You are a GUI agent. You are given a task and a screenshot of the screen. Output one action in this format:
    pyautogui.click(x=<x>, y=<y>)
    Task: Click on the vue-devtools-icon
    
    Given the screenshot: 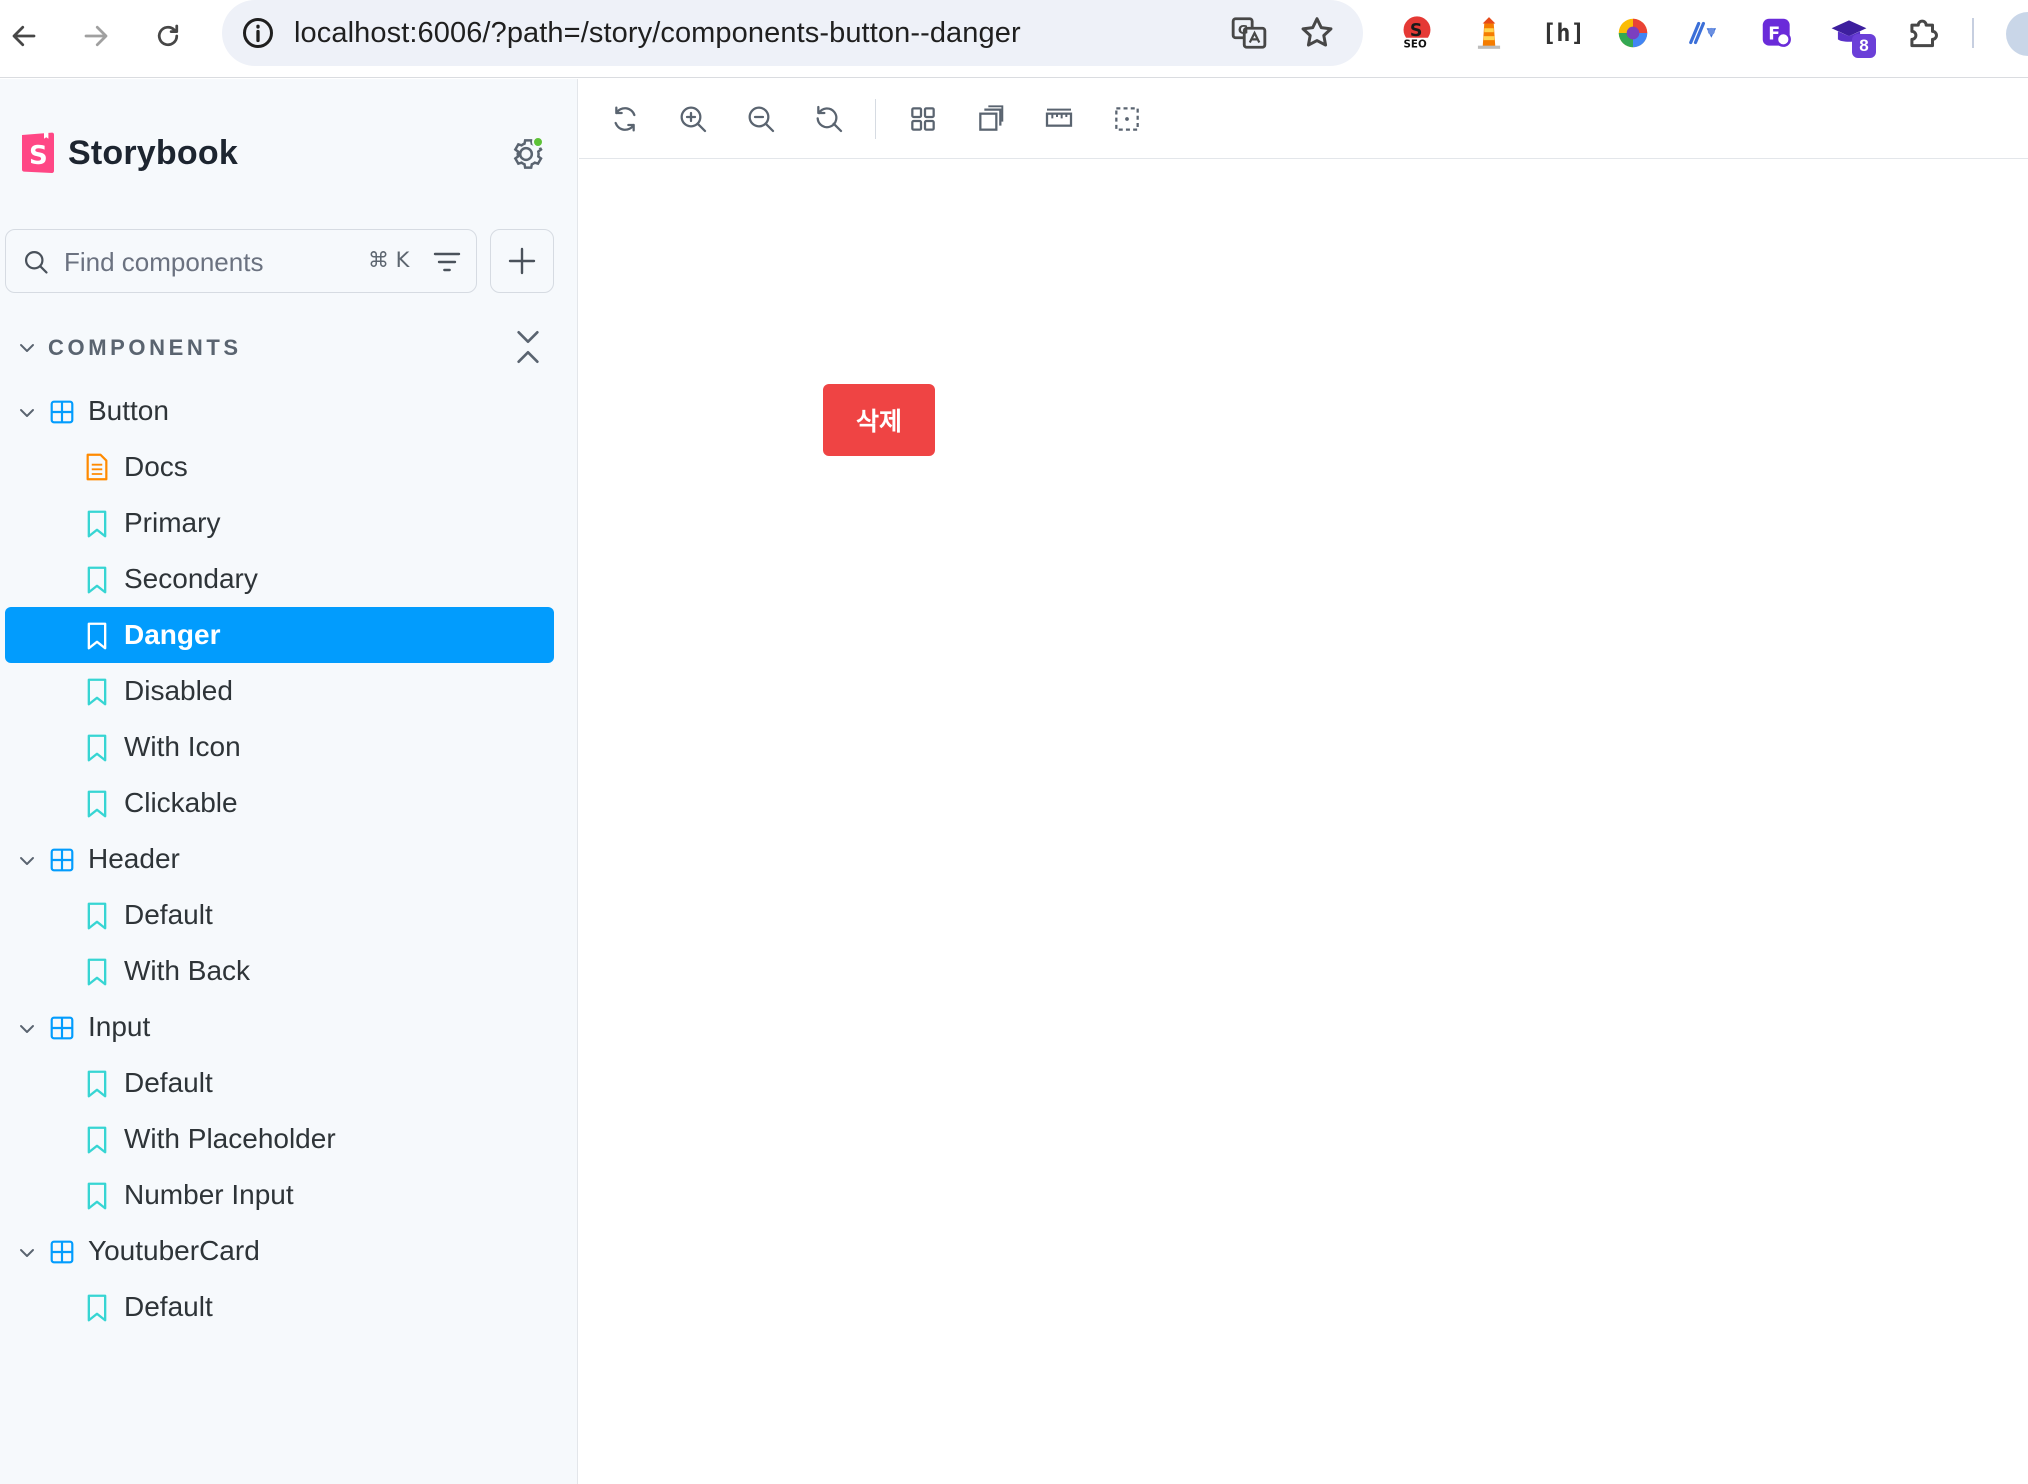 What is the action you would take?
    pyautogui.click(x=1705, y=33)
    